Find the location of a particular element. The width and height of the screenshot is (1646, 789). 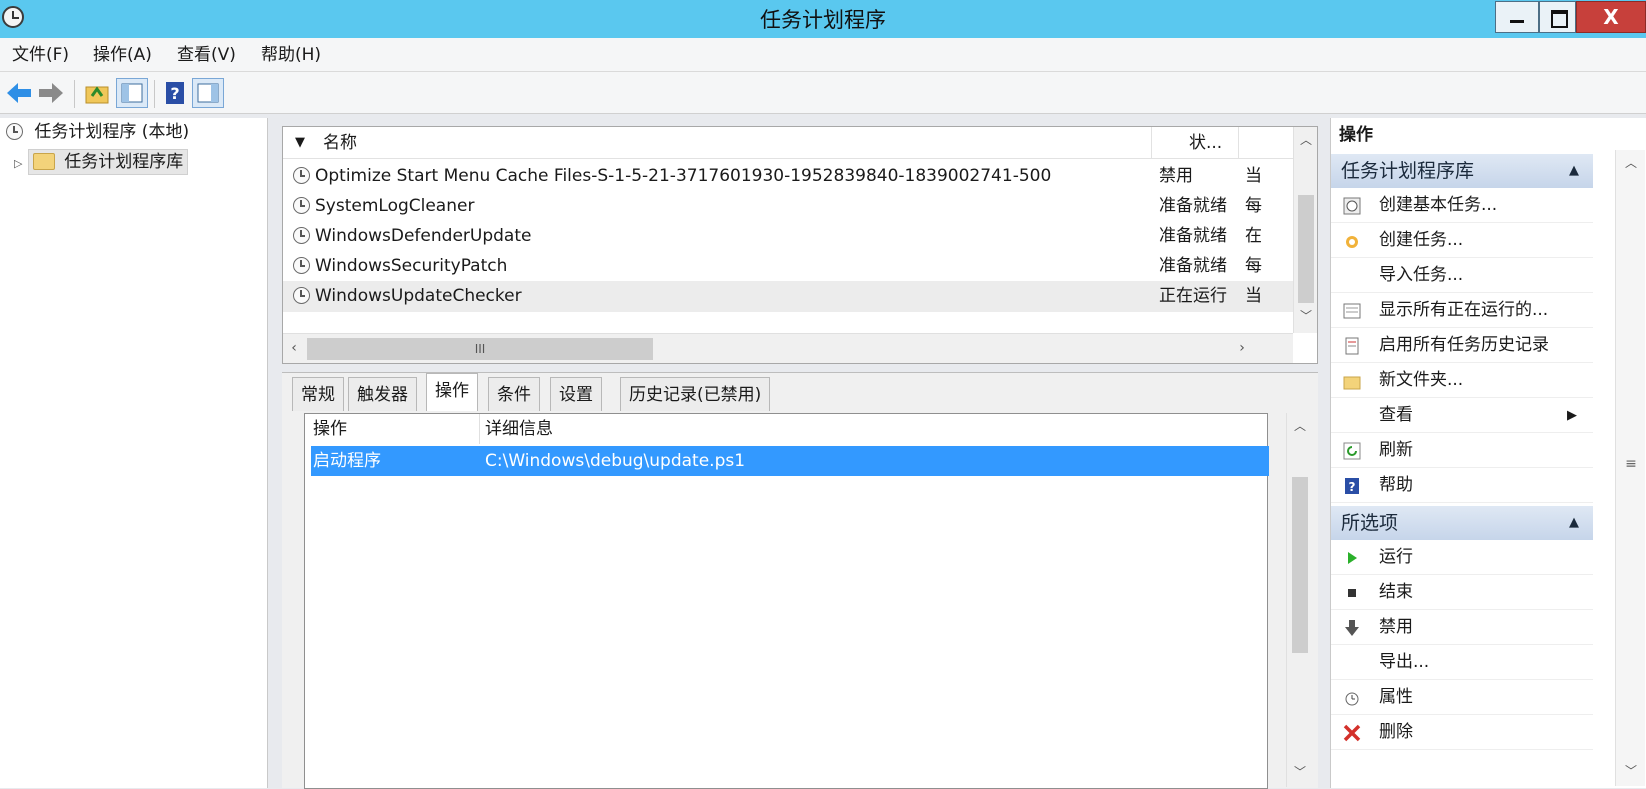

show-hide-action-pane-icon is located at coordinates (208, 93).